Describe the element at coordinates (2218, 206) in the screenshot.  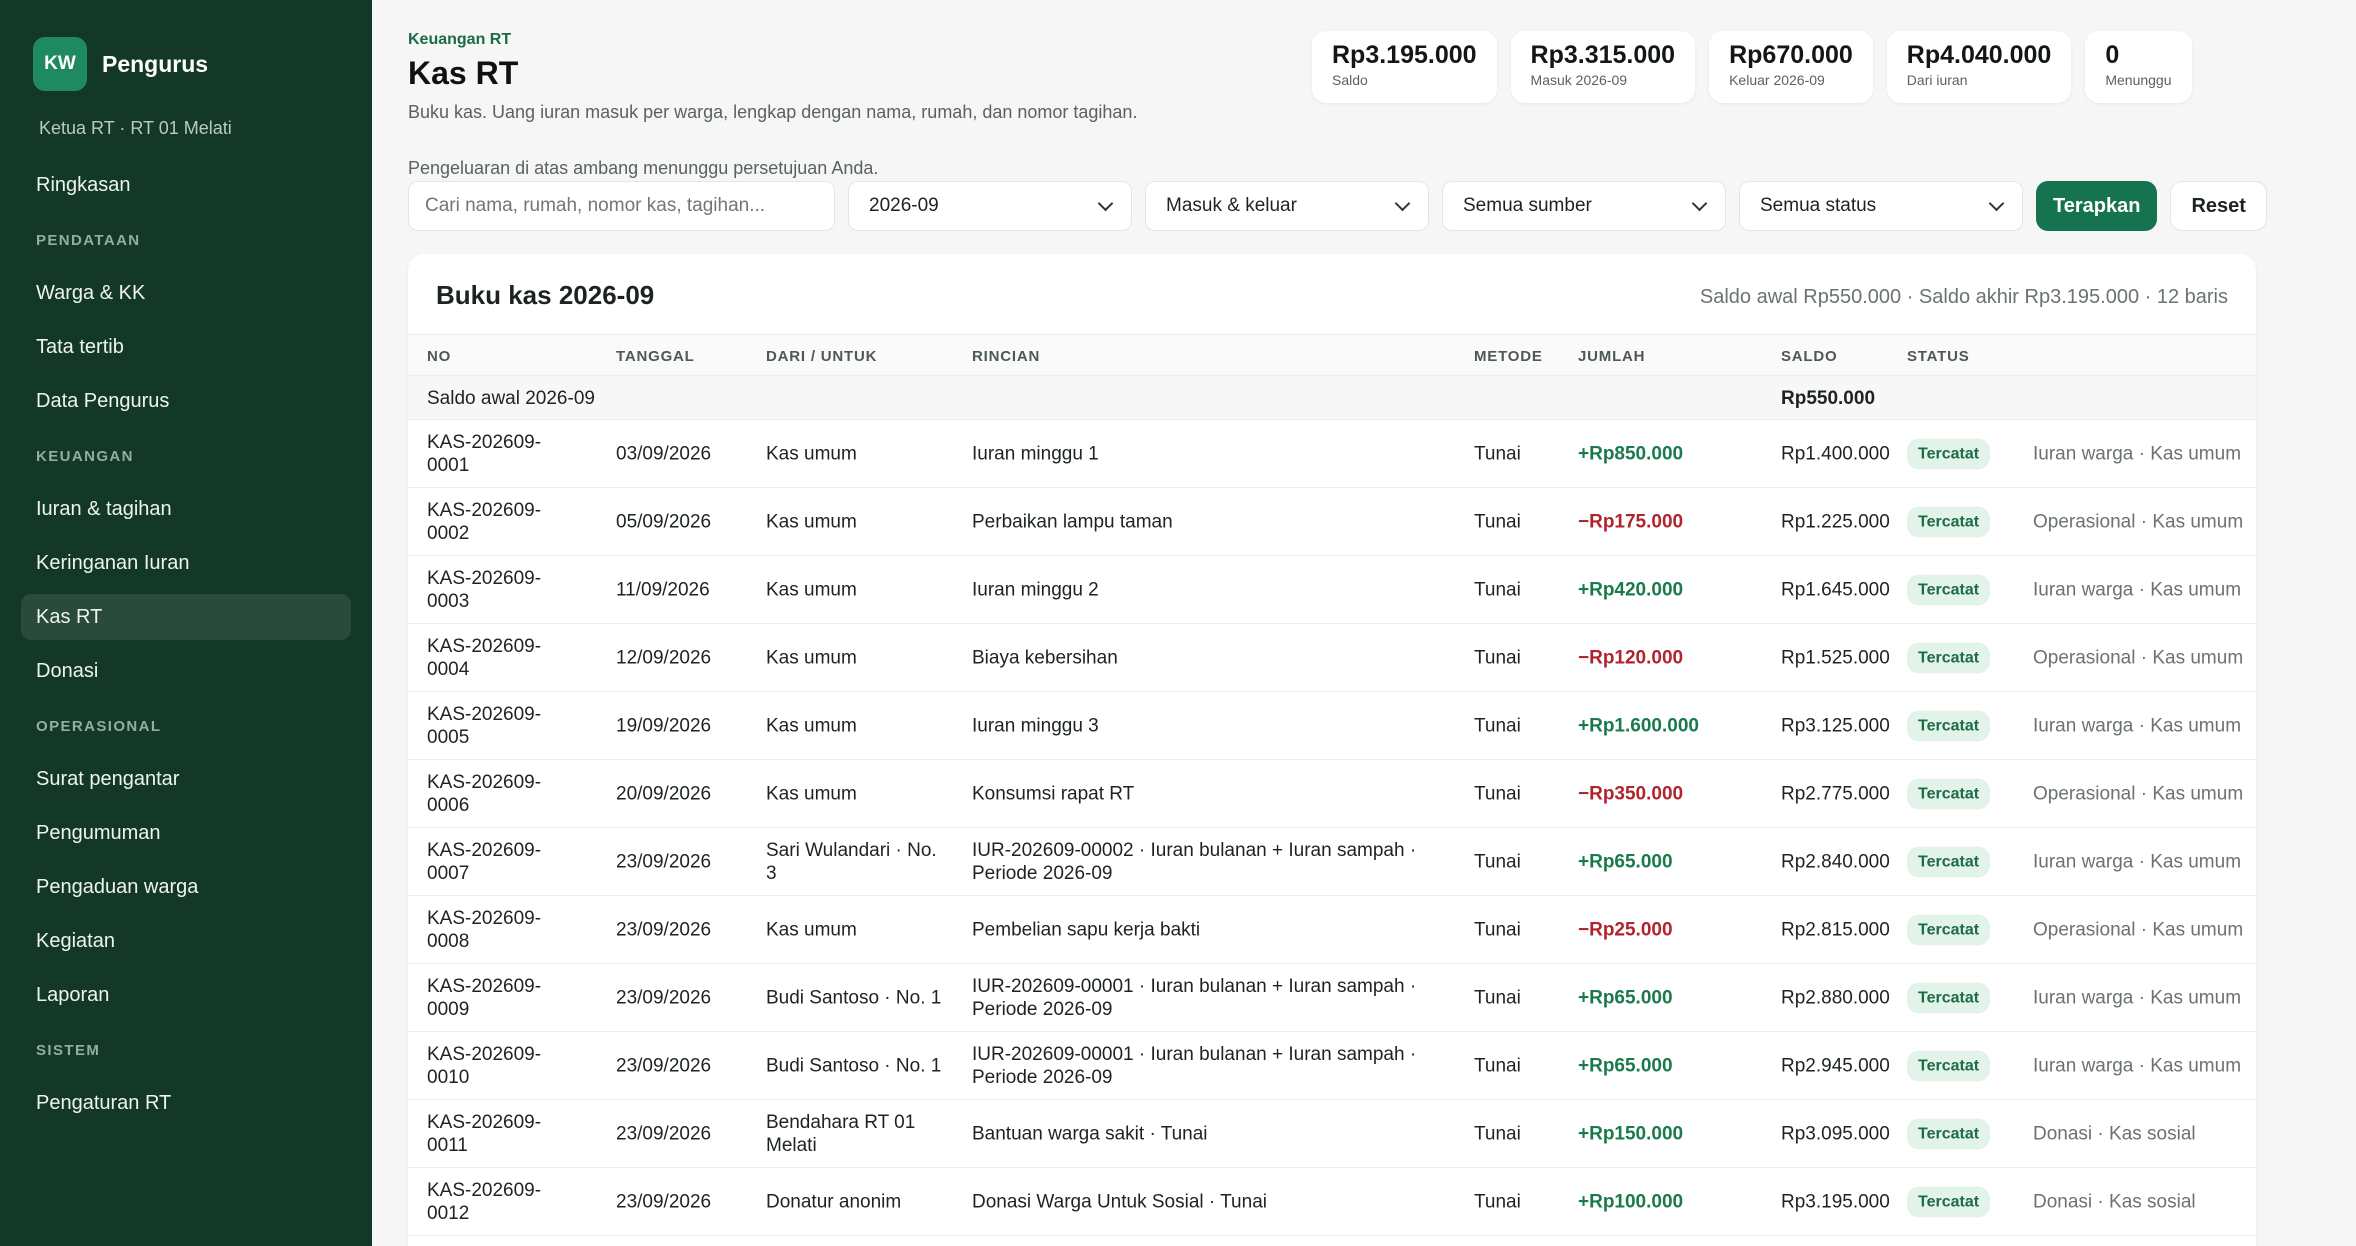
I see `reset-button: Reset` at that location.